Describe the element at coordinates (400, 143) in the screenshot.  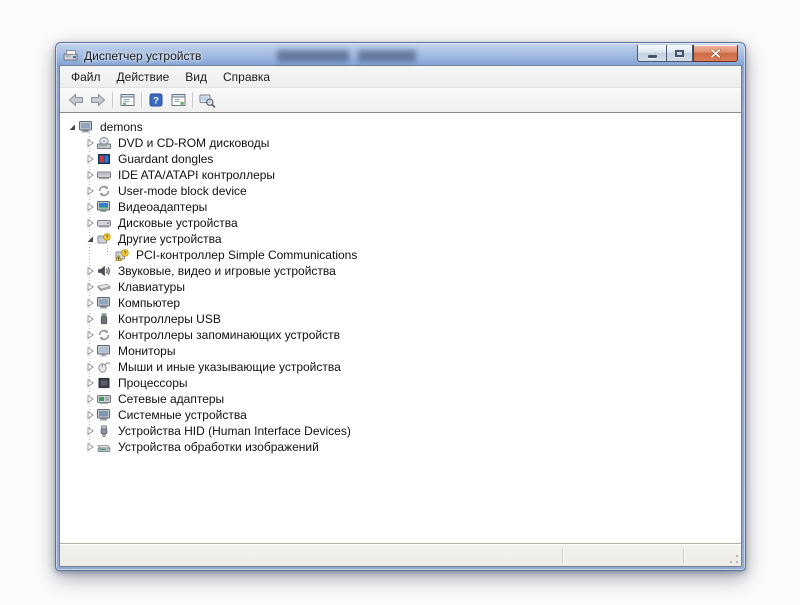
I see `tree-item: DVD и CD-ROM дисководы` at that location.